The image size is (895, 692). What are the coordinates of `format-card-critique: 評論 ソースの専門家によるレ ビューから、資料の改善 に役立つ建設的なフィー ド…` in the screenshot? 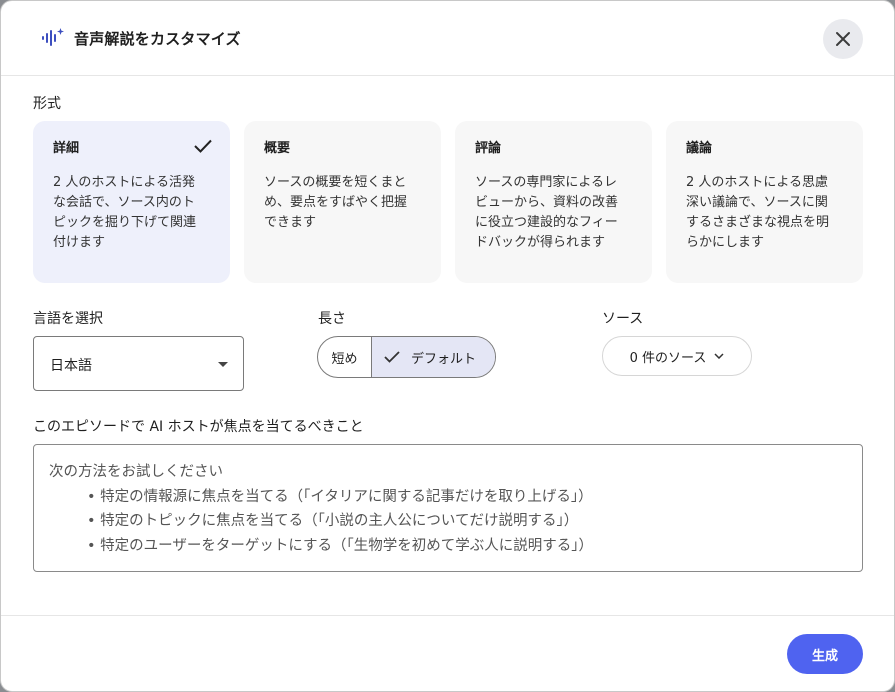 It's located at (553, 202).